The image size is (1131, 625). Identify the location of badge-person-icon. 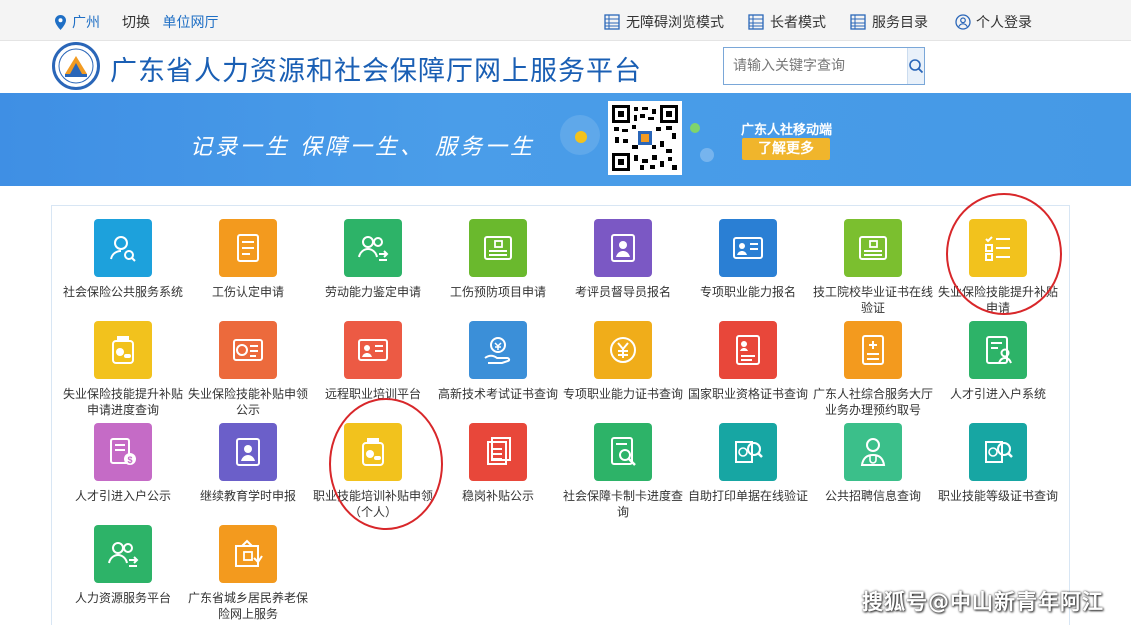
(248, 452).